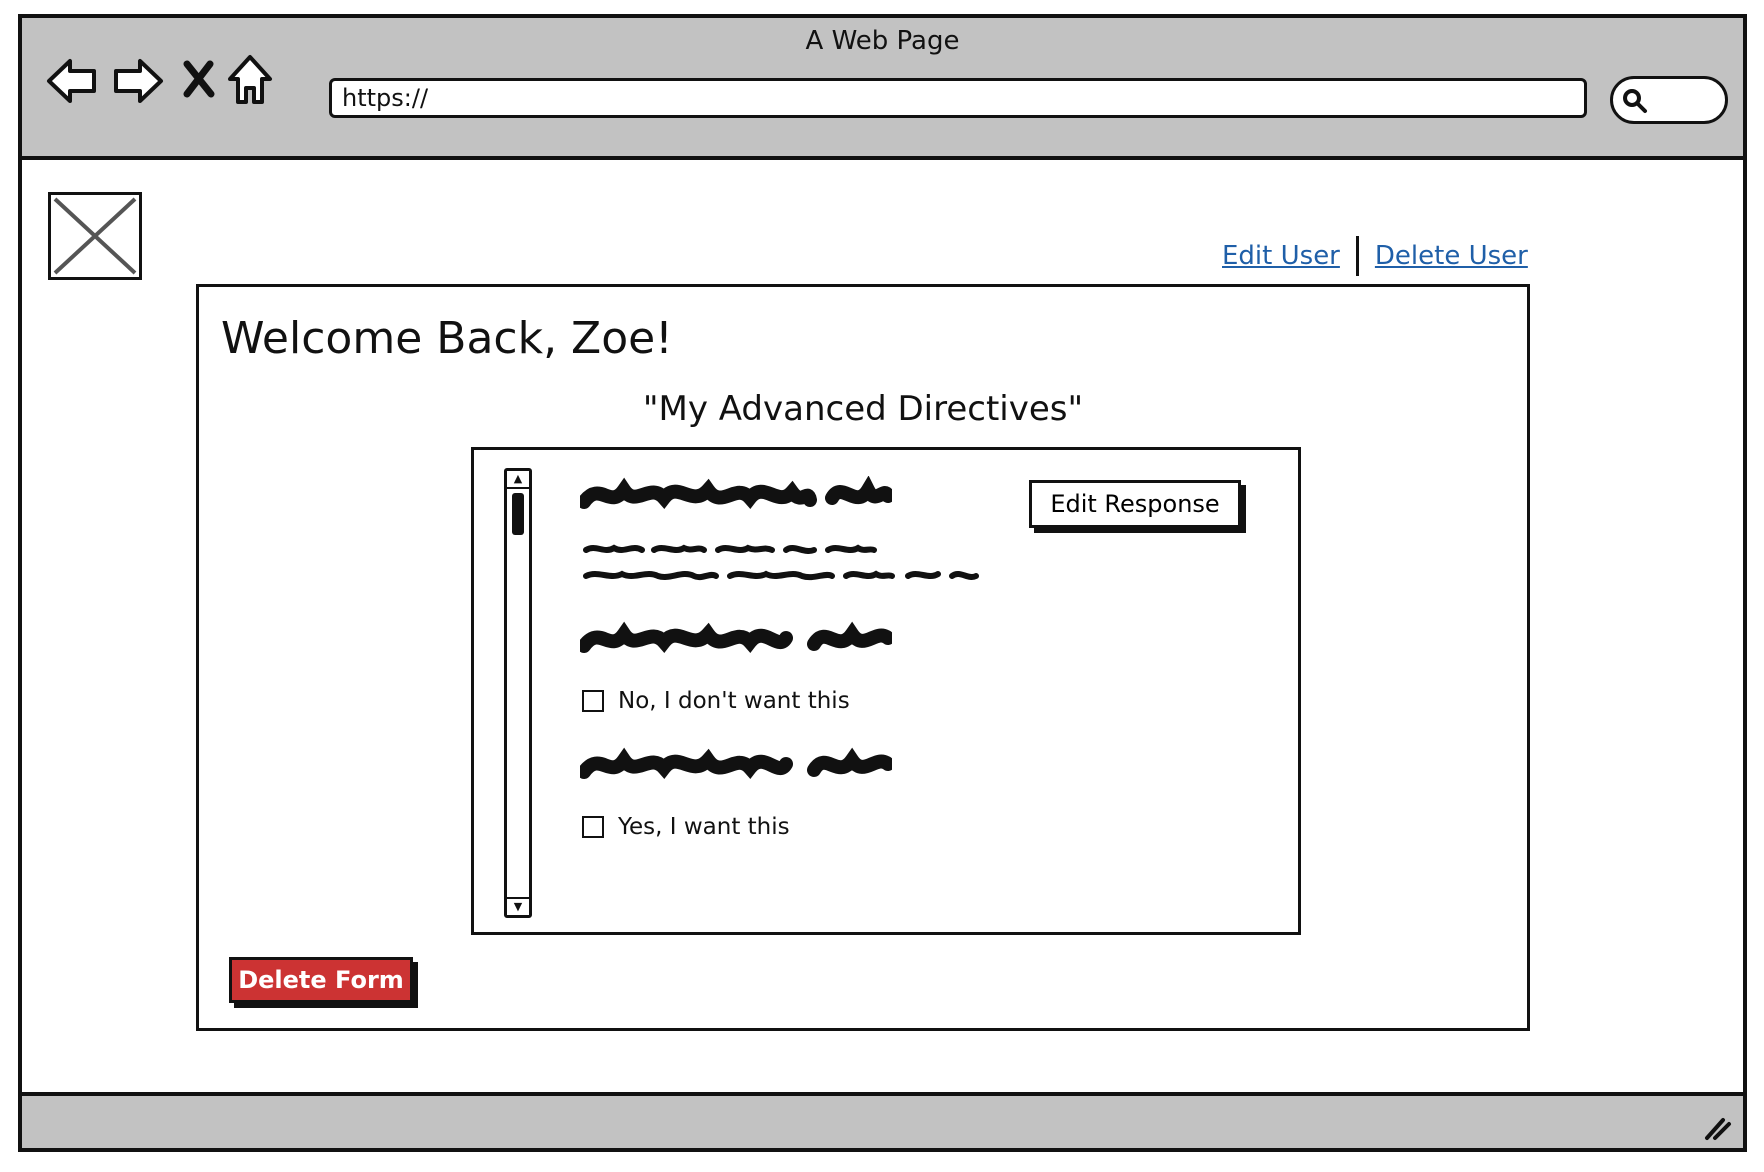 This screenshot has width=1764, height=1172. I want to click on option-no-checkbox, so click(593, 701).